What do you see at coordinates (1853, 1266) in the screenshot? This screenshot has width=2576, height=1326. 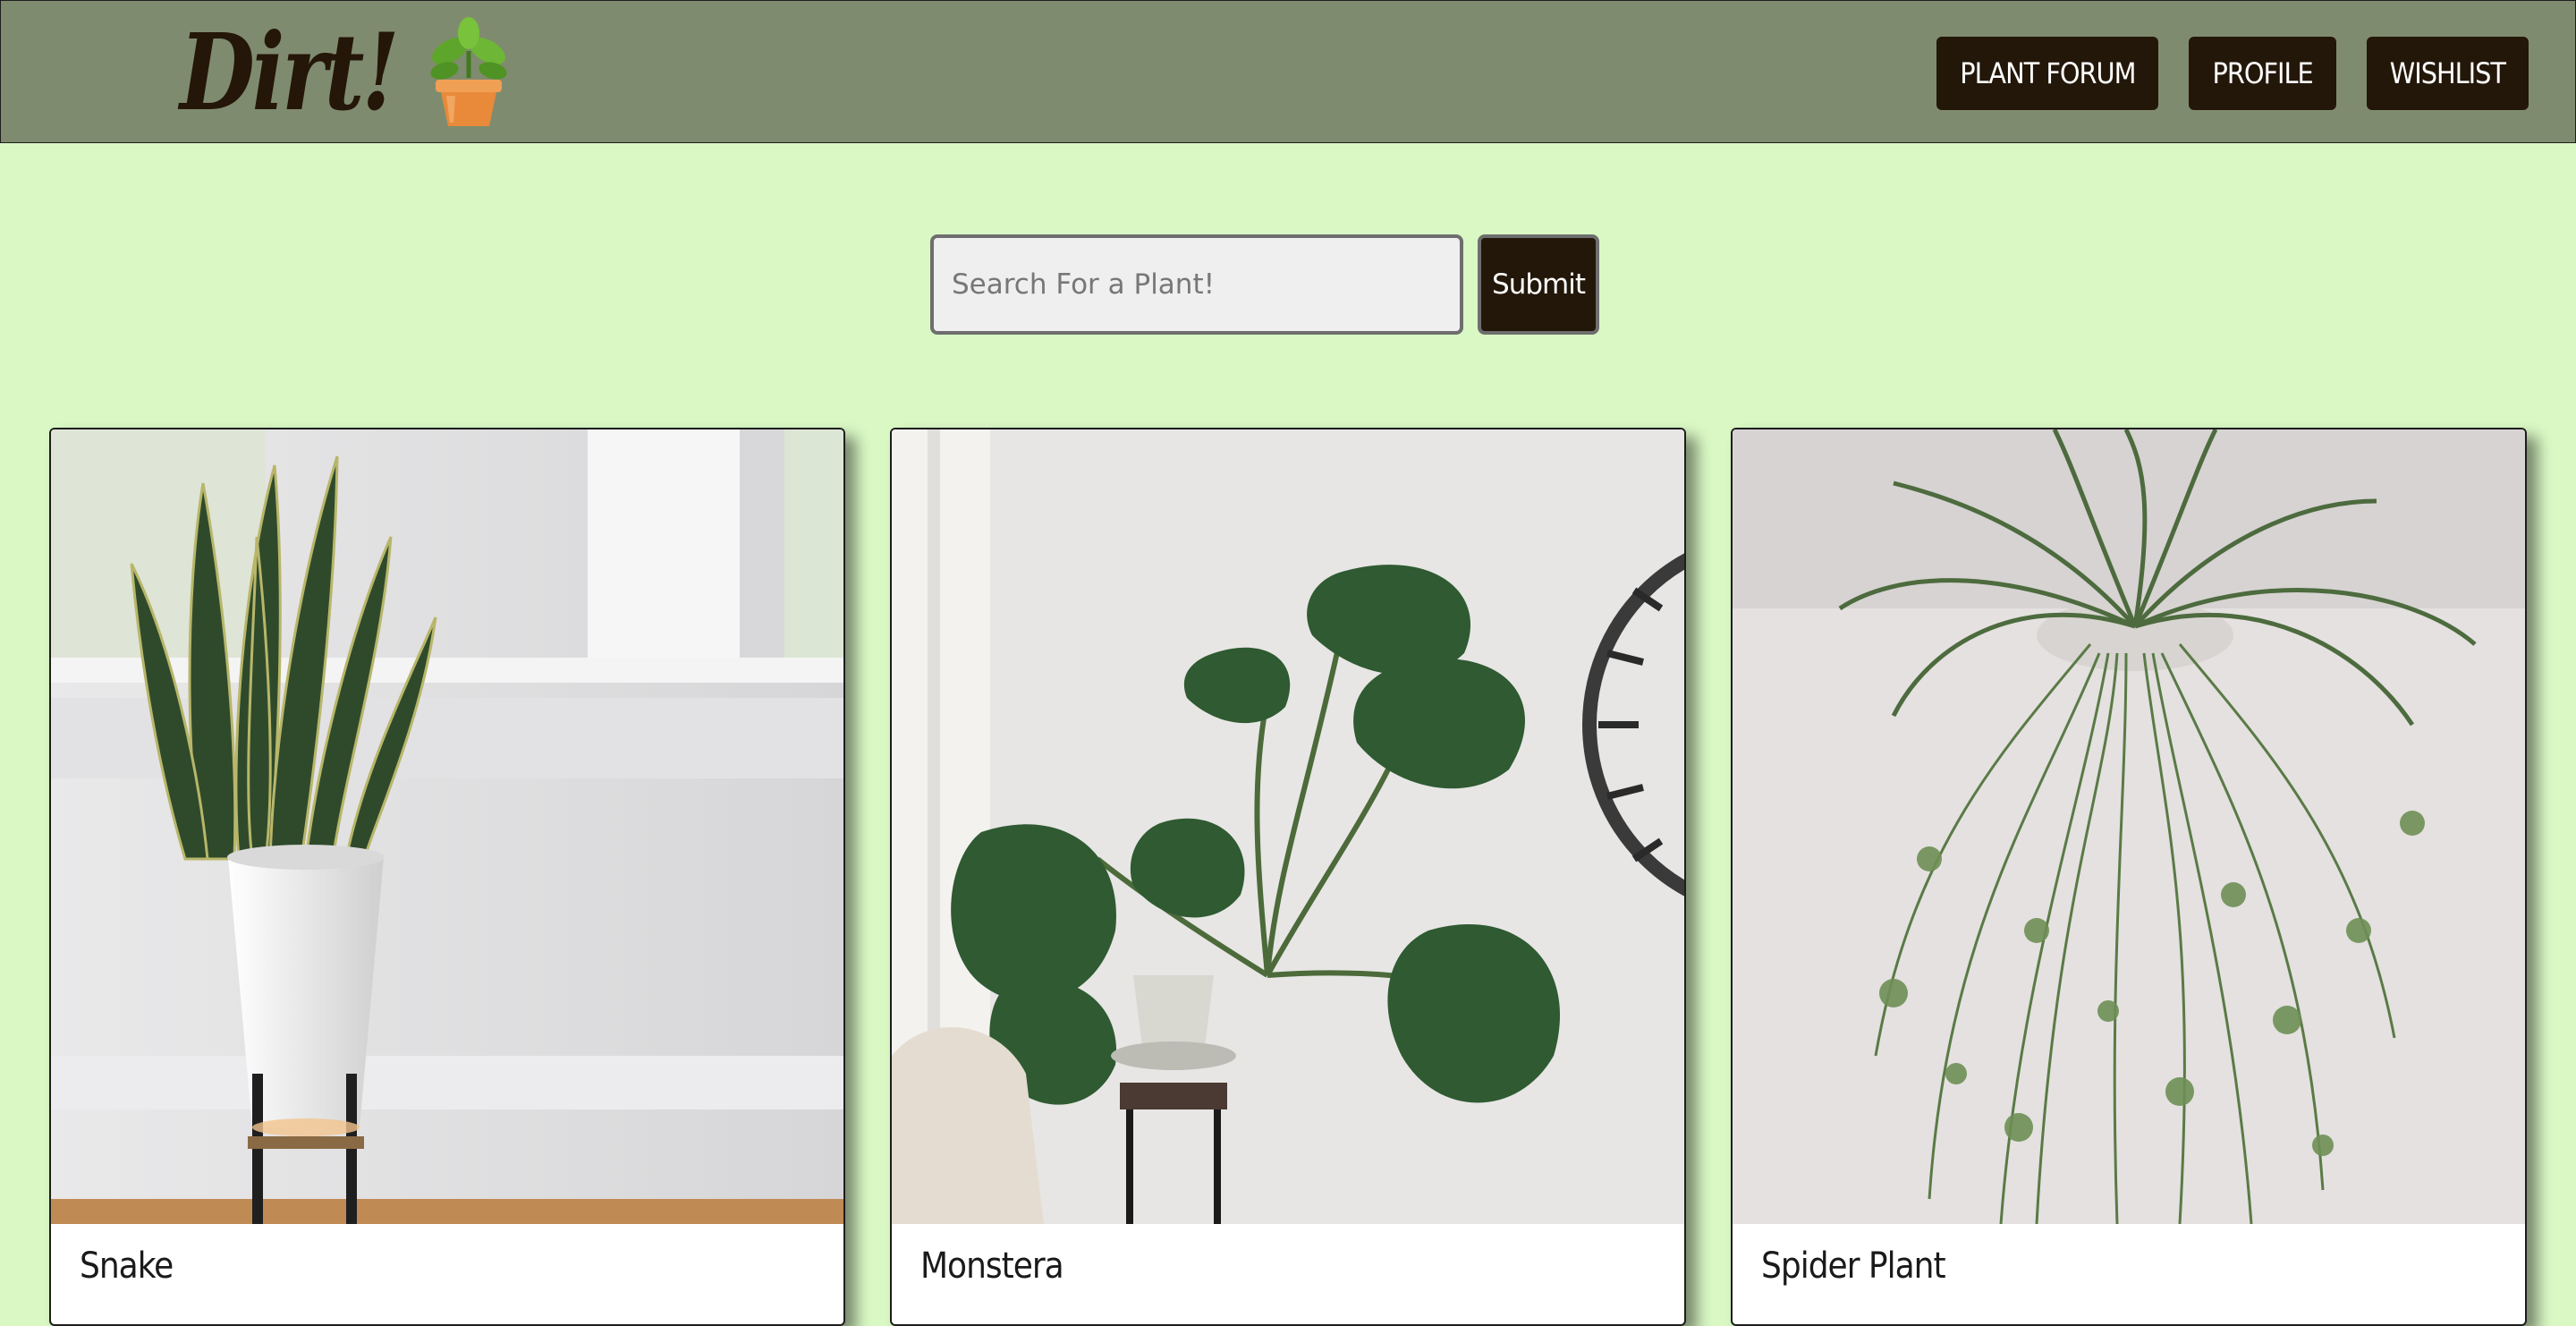 I see `plant-card-title: Spider Plant` at bounding box center [1853, 1266].